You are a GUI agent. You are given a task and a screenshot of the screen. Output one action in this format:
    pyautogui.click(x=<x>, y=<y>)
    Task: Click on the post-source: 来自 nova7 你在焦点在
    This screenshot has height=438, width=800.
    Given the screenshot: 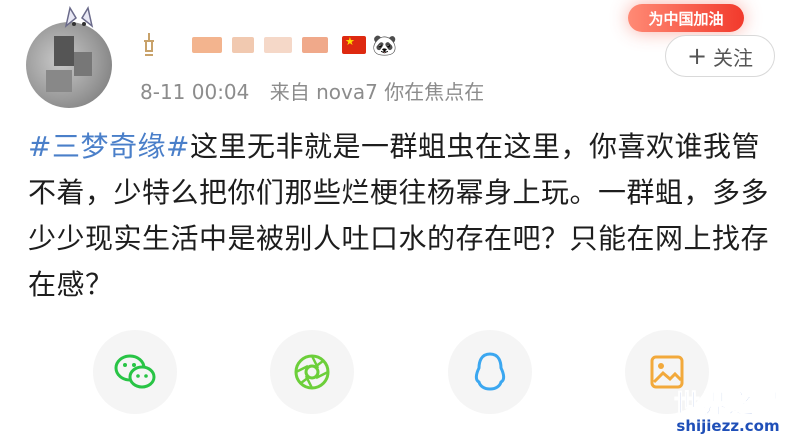 What is the action you would take?
    pyautogui.click(x=377, y=92)
    